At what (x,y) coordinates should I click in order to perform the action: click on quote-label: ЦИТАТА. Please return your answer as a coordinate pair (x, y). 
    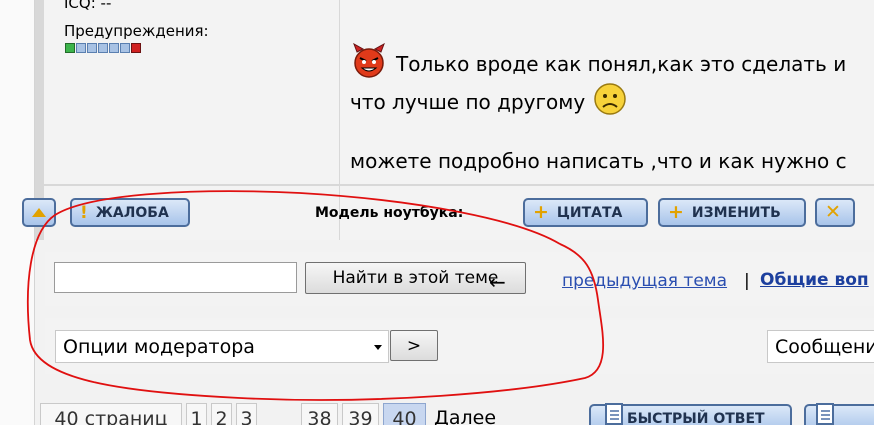
    Looking at the image, I should click on (589, 212).